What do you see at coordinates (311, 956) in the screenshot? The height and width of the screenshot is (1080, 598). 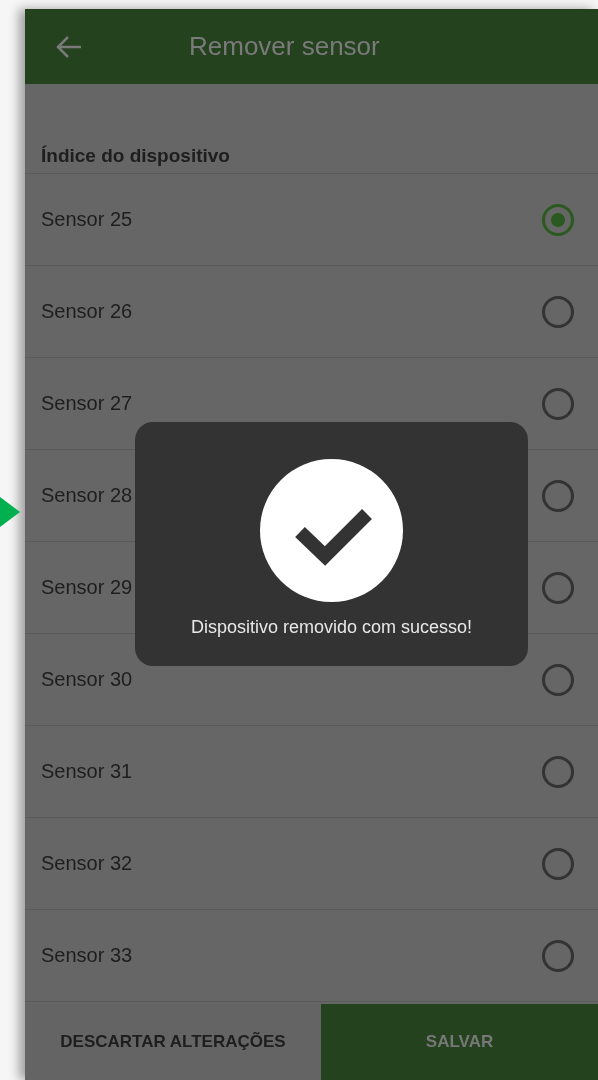 I see `sensor-option: Sensor 33` at bounding box center [311, 956].